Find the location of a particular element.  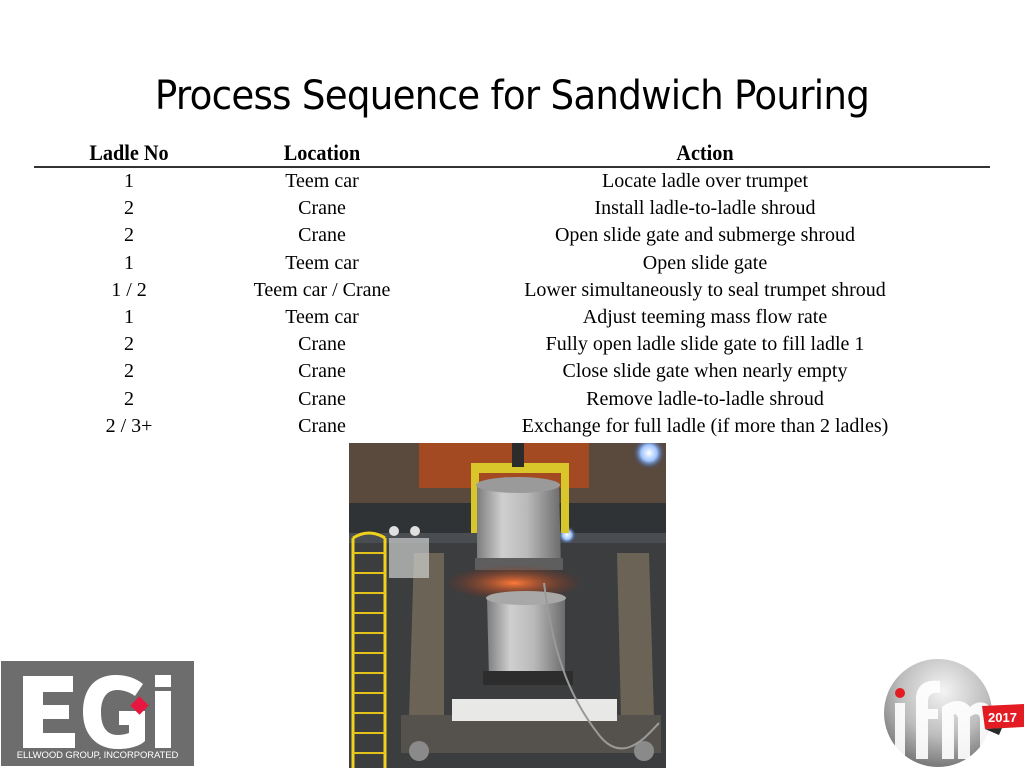

ladle-photo-illustration is located at coordinates (507, 605).